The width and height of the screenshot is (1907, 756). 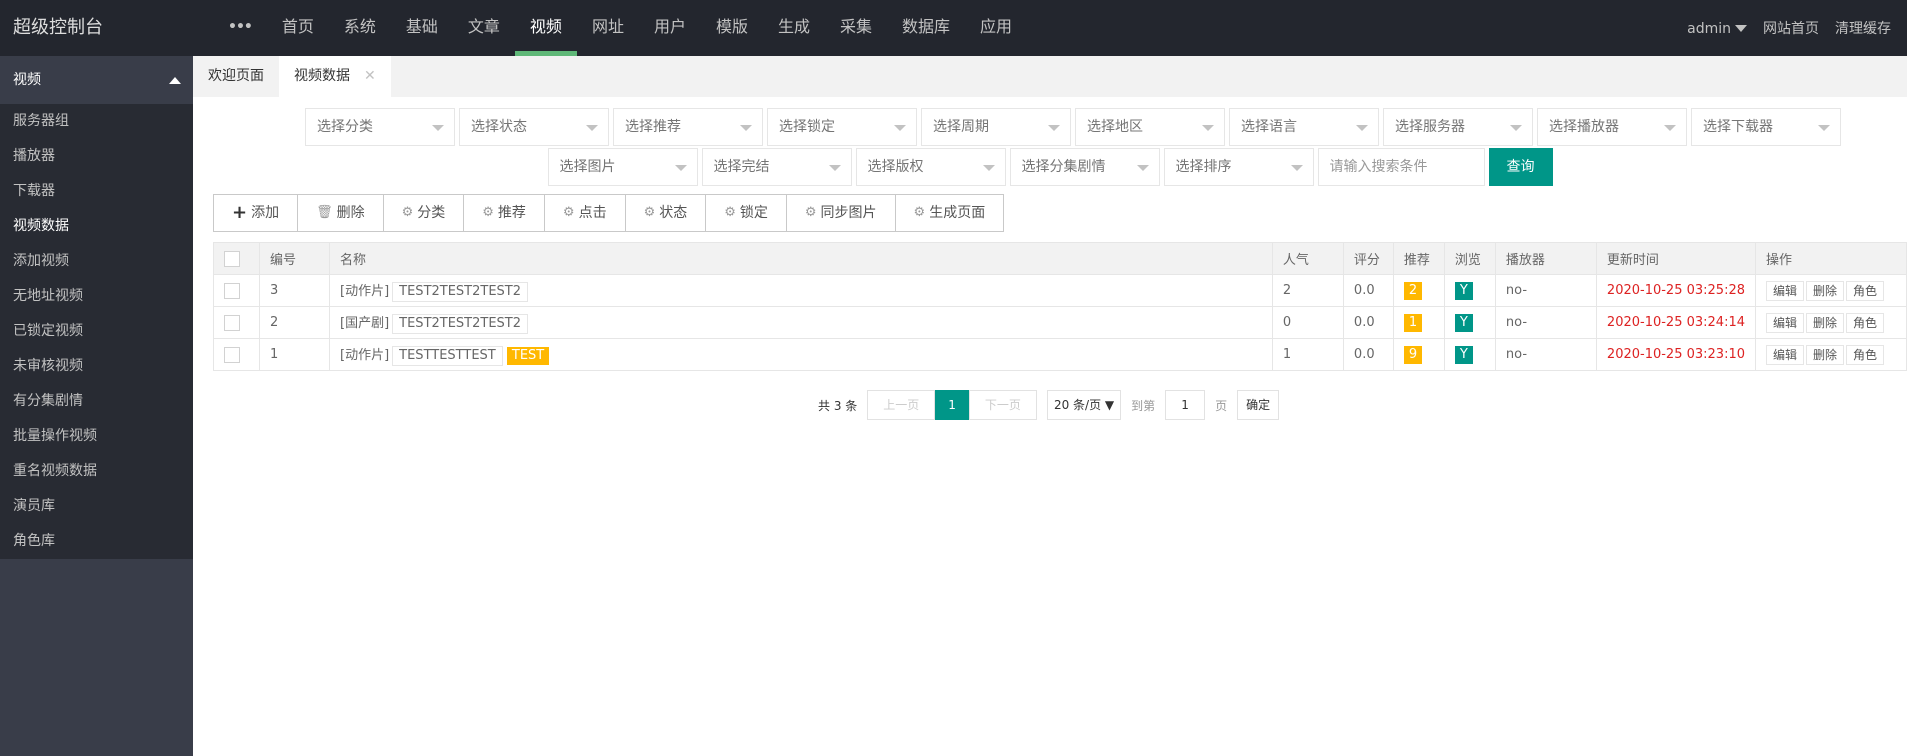 I want to click on select-episode-plot: 选择分集剧情, so click(x=1084, y=167).